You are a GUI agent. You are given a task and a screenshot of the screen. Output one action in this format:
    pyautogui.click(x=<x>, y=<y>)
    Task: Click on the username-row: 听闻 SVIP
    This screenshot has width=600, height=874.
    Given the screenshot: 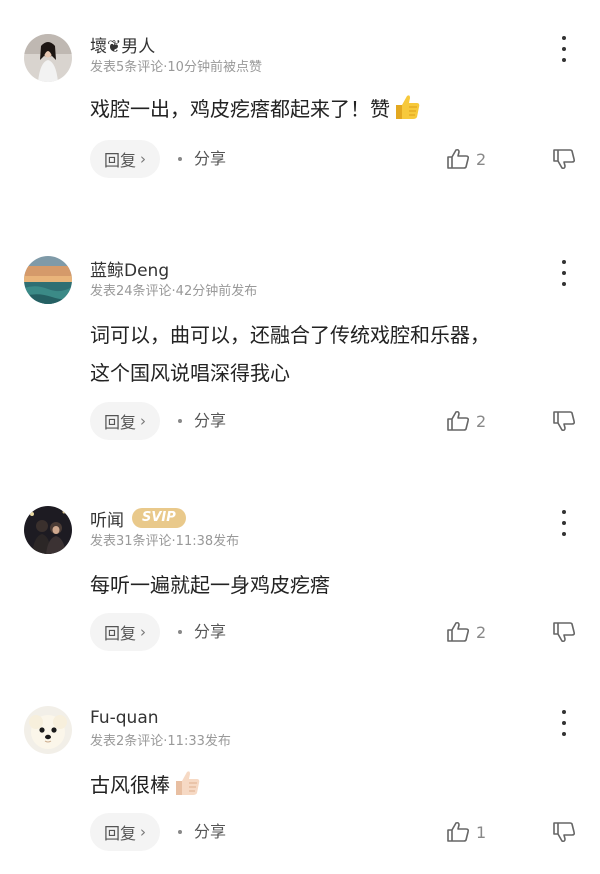 What is the action you would take?
    pyautogui.click(x=138, y=518)
    